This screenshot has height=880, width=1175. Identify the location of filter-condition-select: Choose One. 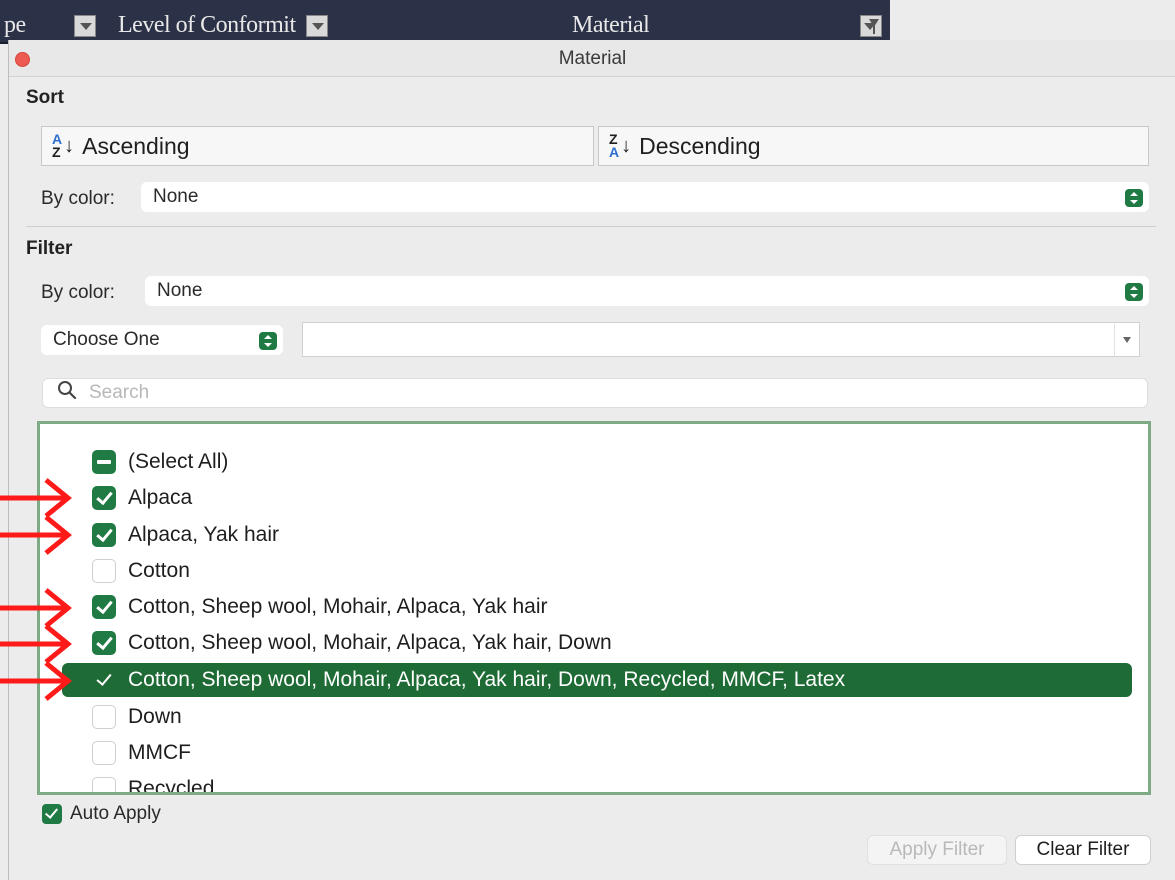
(162, 340).